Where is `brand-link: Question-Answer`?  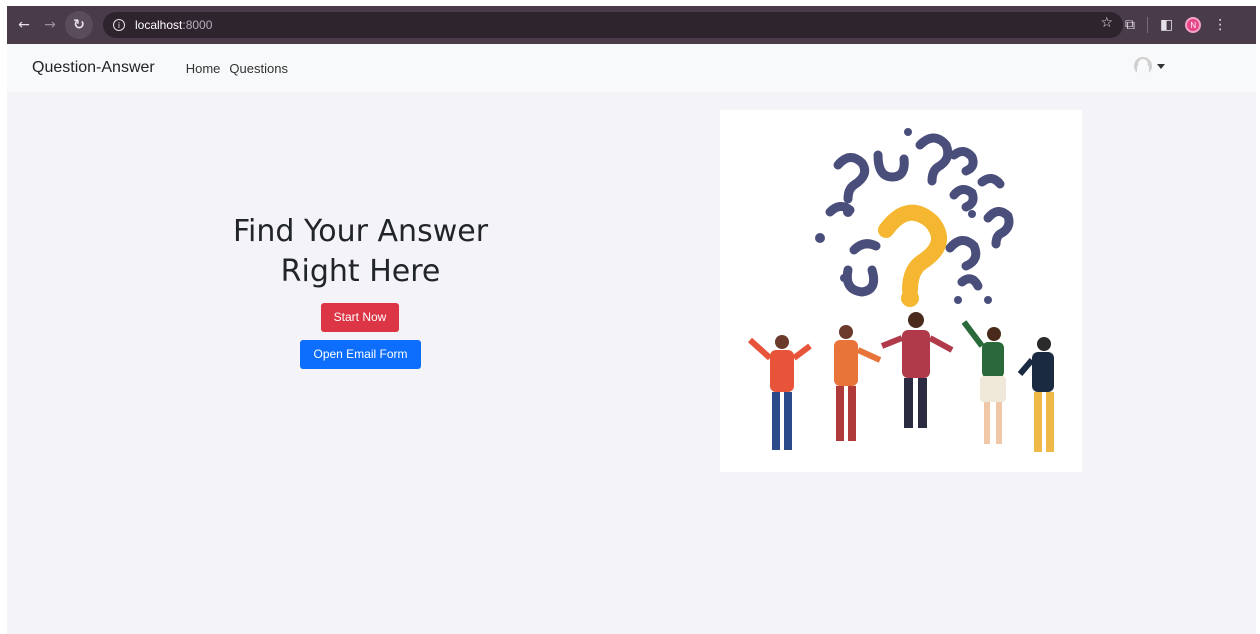
brand-link: Question-Answer is located at coordinates (93, 68).